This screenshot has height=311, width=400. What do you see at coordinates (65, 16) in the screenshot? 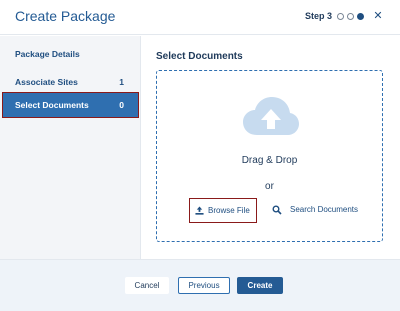
I see `dialog-title: Create Package` at bounding box center [65, 16].